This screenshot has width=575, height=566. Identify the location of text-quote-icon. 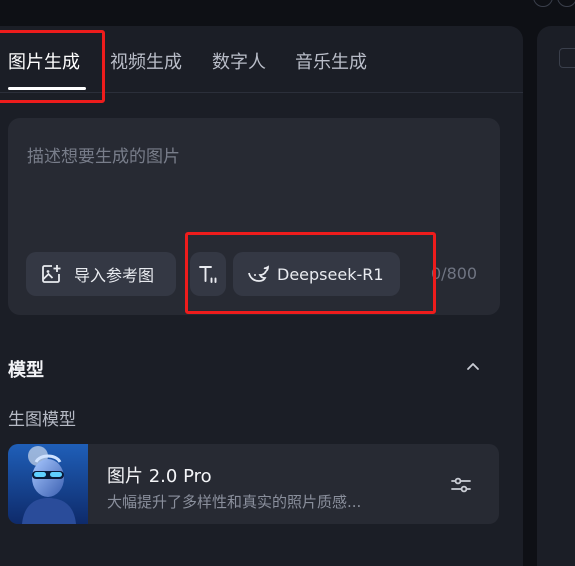
(208, 274).